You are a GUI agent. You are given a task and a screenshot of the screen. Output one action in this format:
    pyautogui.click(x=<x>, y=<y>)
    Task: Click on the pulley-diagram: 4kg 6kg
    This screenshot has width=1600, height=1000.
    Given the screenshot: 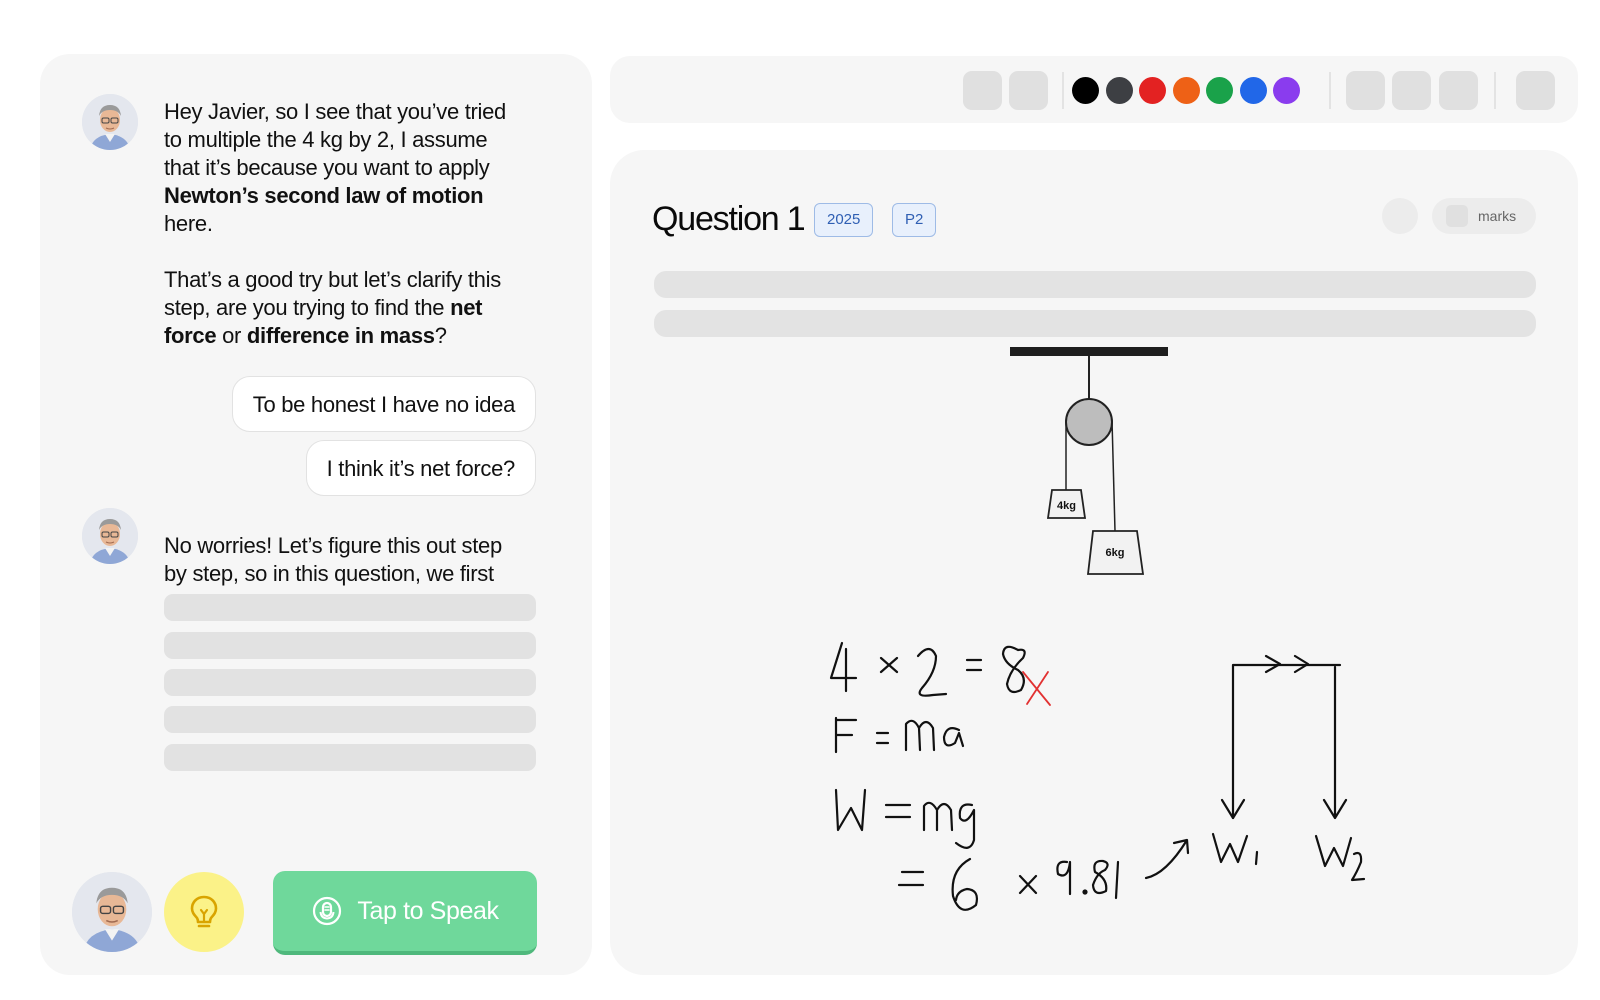 What is the action you would take?
    pyautogui.click(x=1089, y=461)
    